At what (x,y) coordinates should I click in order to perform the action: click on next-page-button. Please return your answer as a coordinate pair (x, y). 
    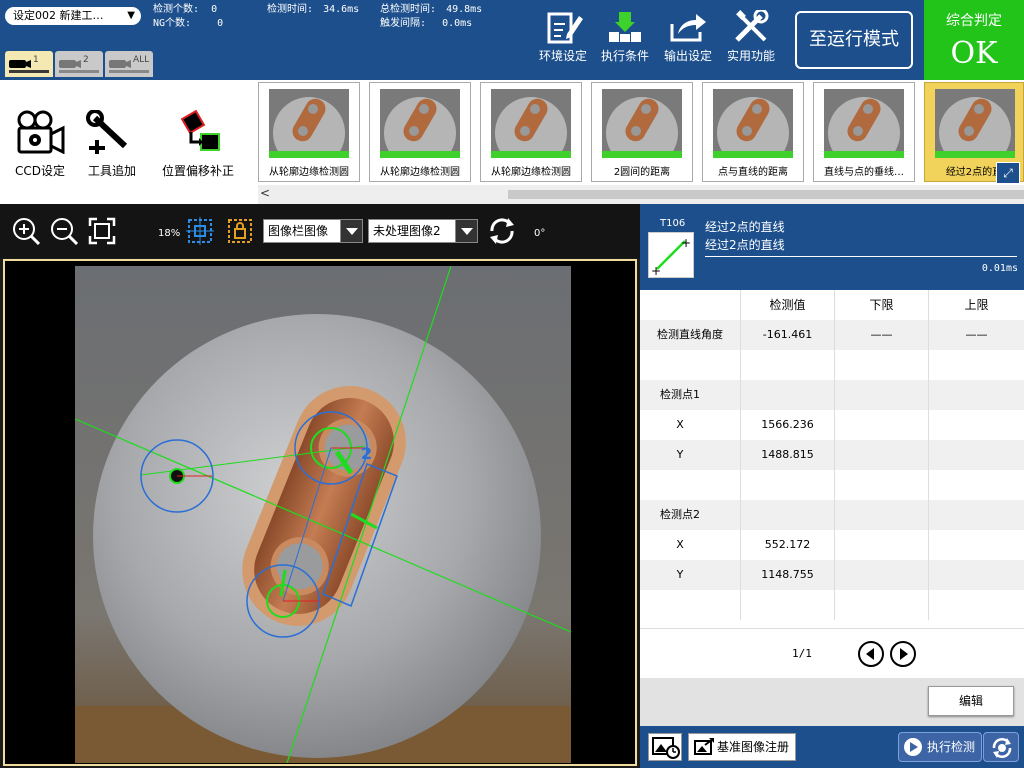
    Looking at the image, I should click on (903, 654).